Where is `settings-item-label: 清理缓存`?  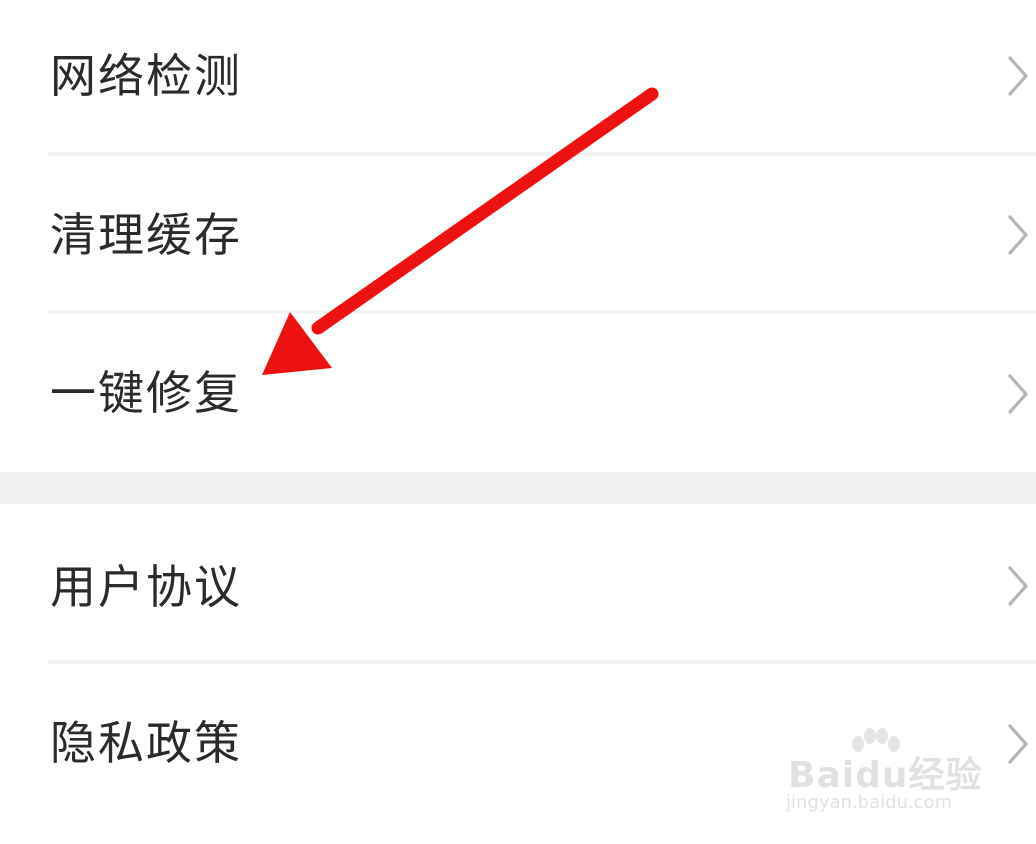
settings-item-label: 清理缓存 is located at coordinates (146, 235).